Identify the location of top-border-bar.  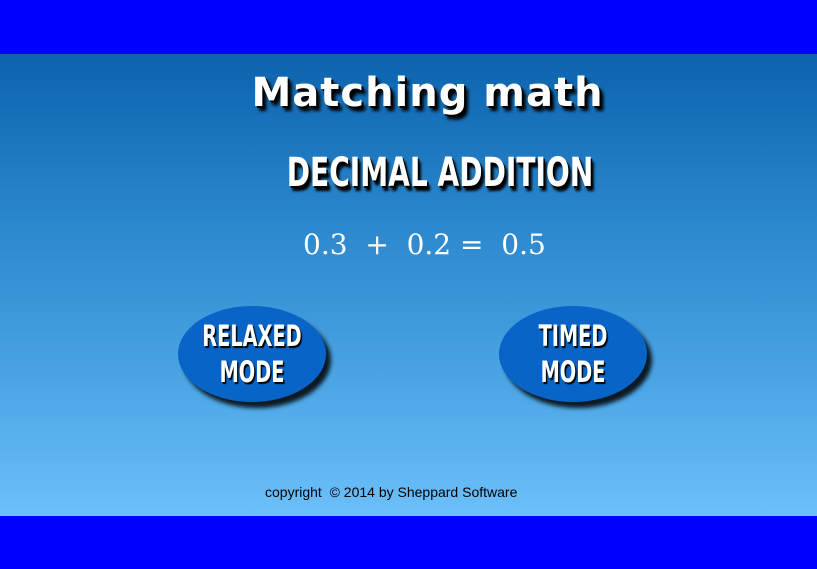
(408, 27).